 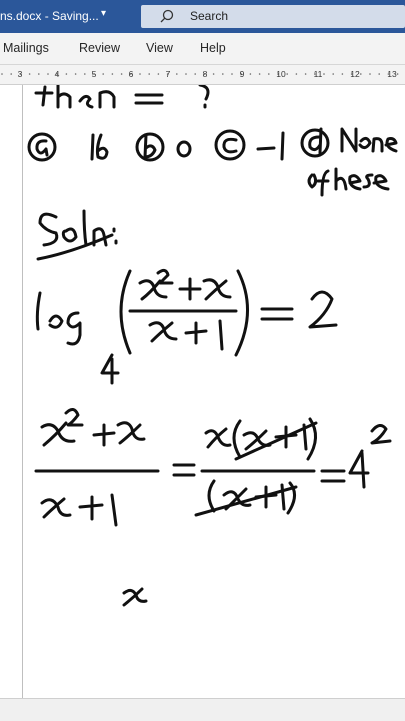 I want to click on search-box: Search, so click(x=273, y=16).